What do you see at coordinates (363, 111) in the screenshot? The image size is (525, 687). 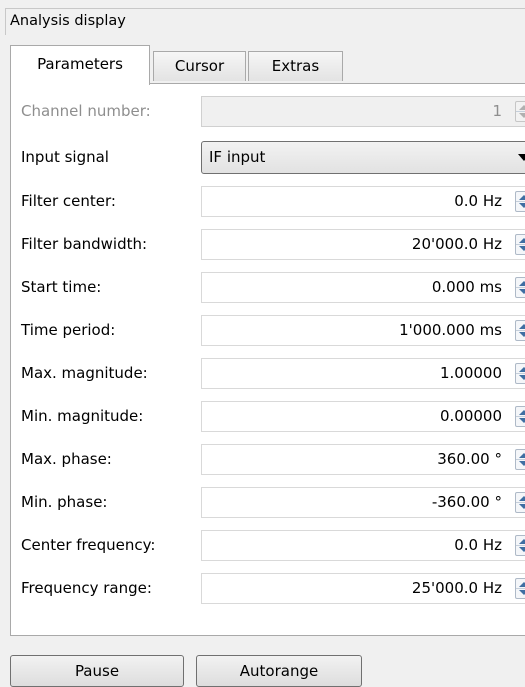 I see `channel-number-field: 1` at bounding box center [363, 111].